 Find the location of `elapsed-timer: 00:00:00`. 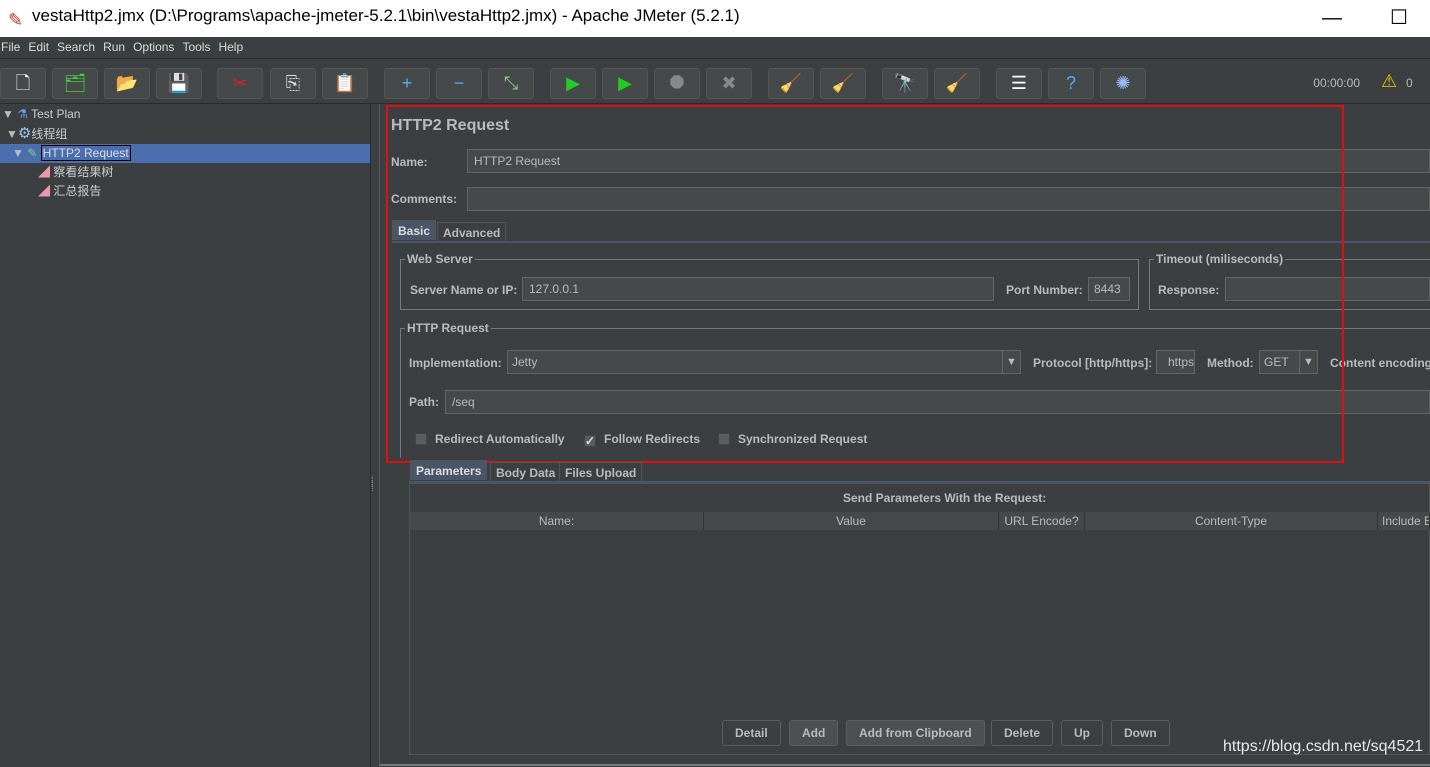

elapsed-timer: 00:00:00 is located at coordinates (1336, 83).